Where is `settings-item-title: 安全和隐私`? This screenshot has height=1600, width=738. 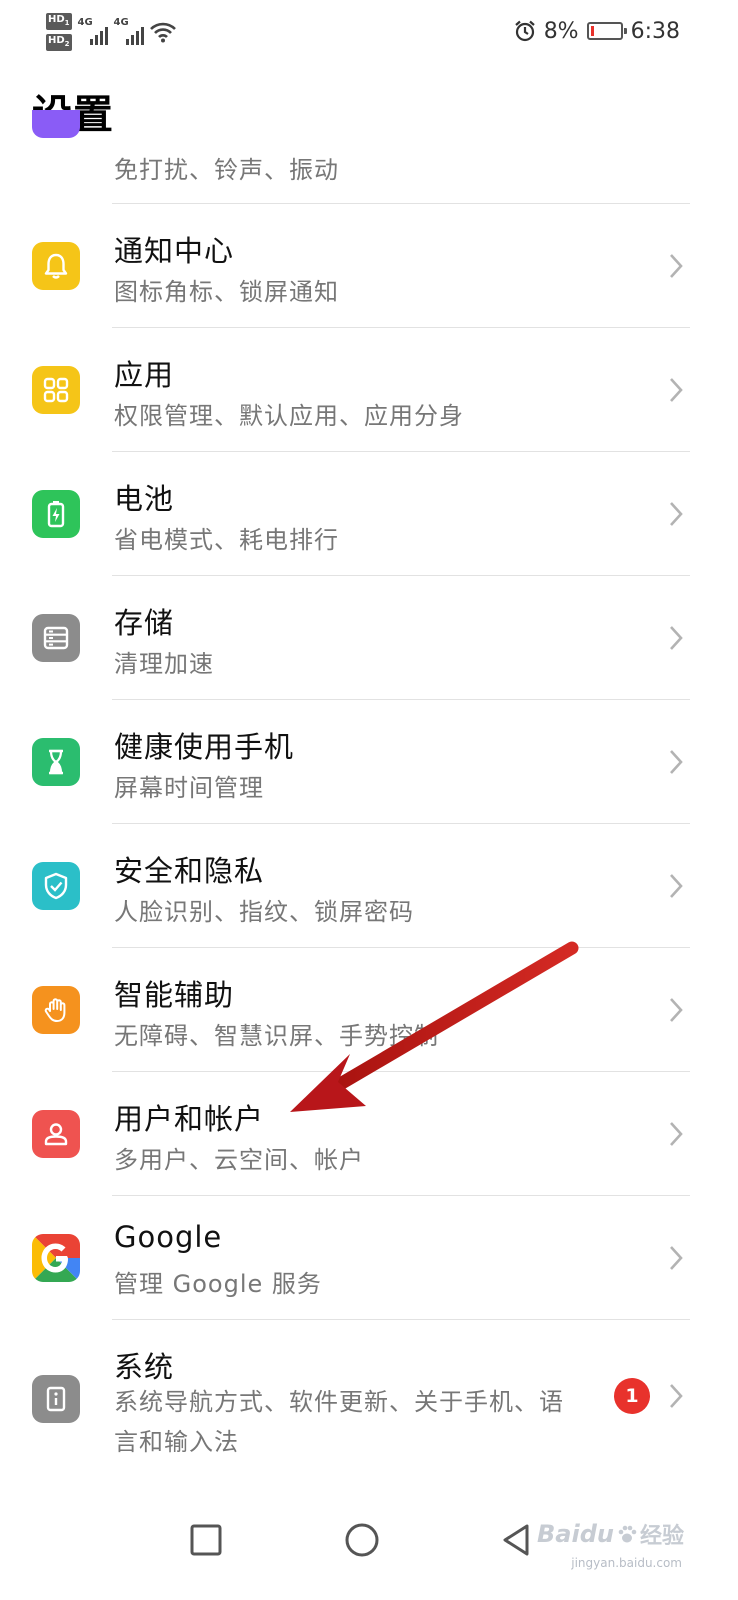 settings-item-title: 安全和隐私 is located at coordinates (189, 871).